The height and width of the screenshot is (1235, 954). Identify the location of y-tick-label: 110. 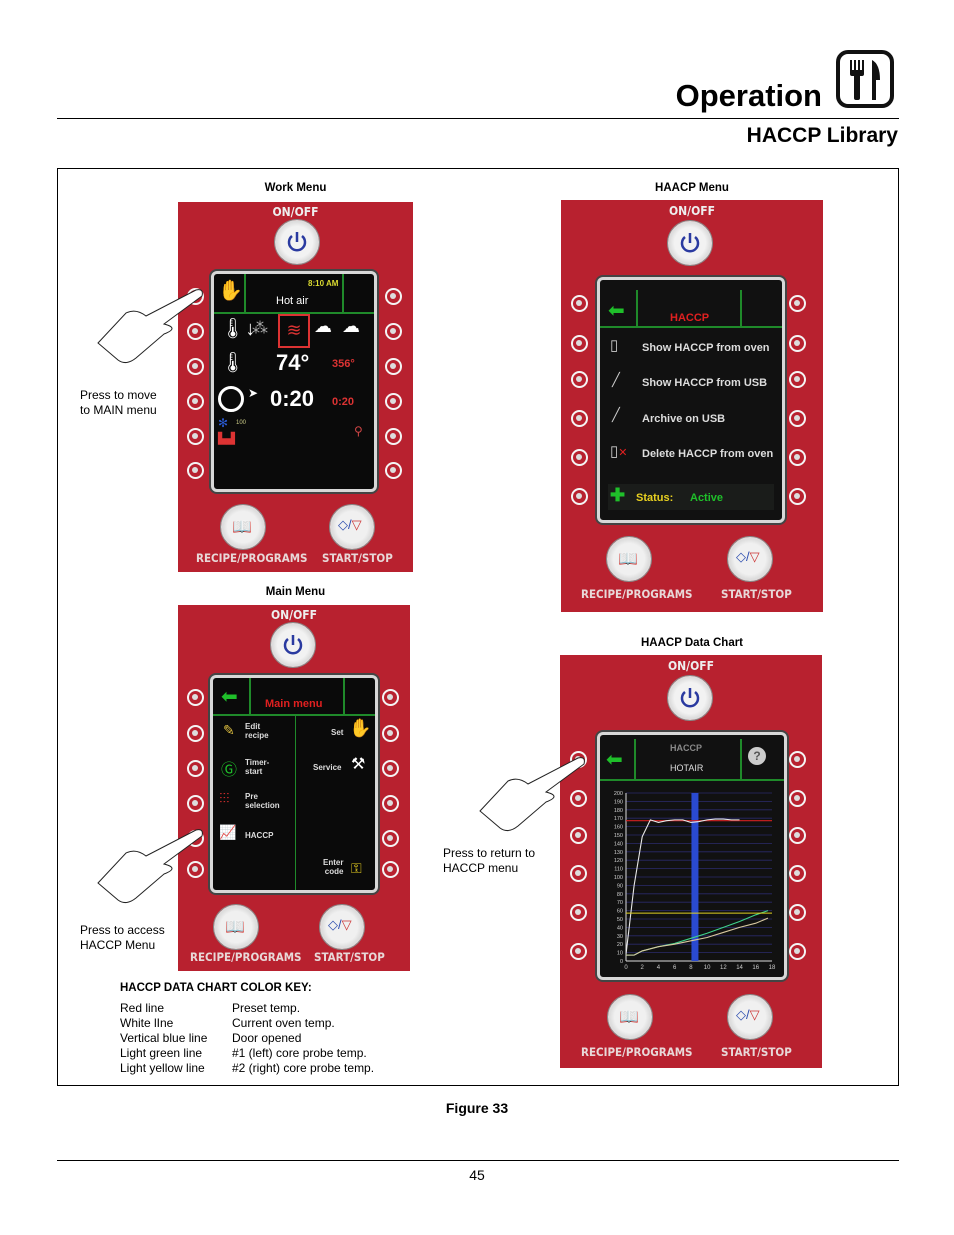
(618, 870).